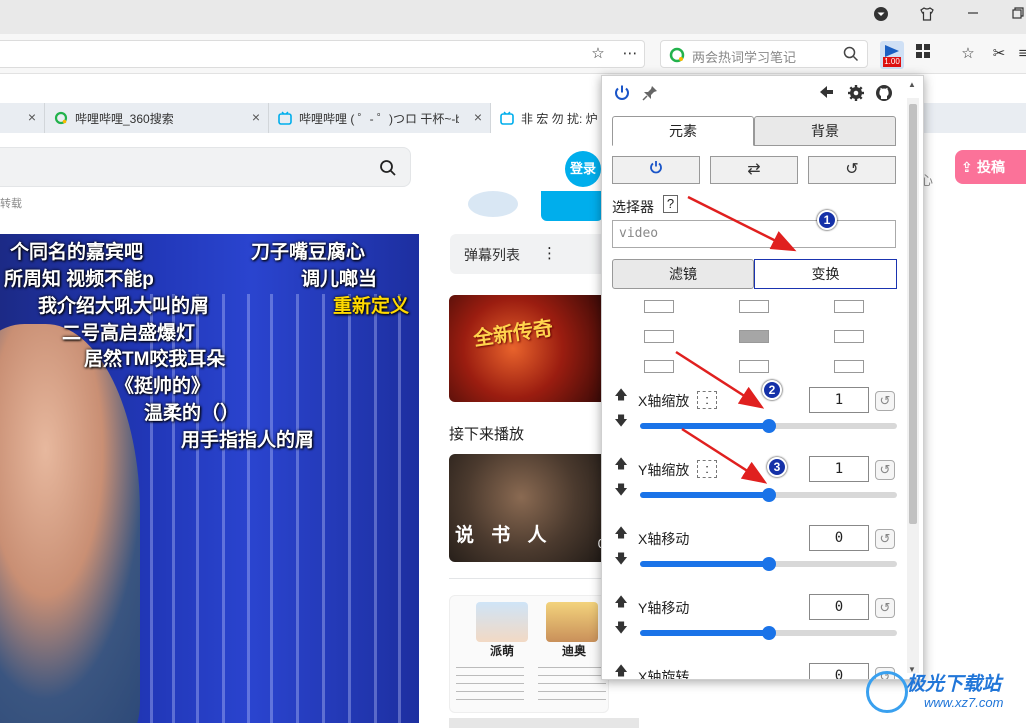 The image size is (1026, 728). Describe the element at coordinates (529, 508) in the screenshot. I see `video-thumbnail: 说 书 人 0` at that location.